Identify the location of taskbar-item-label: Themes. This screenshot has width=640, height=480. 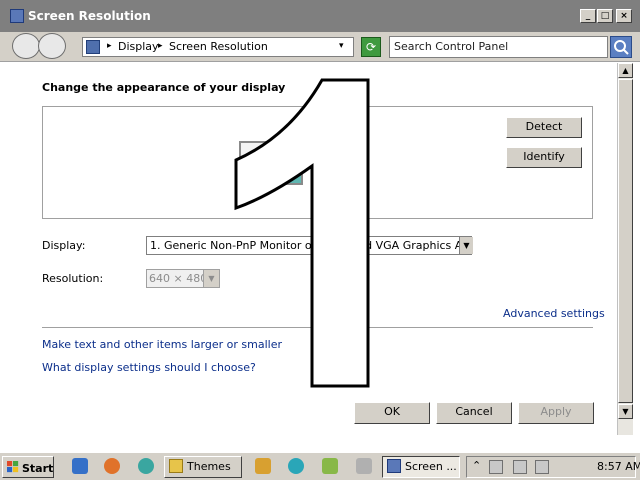
(209, 466).